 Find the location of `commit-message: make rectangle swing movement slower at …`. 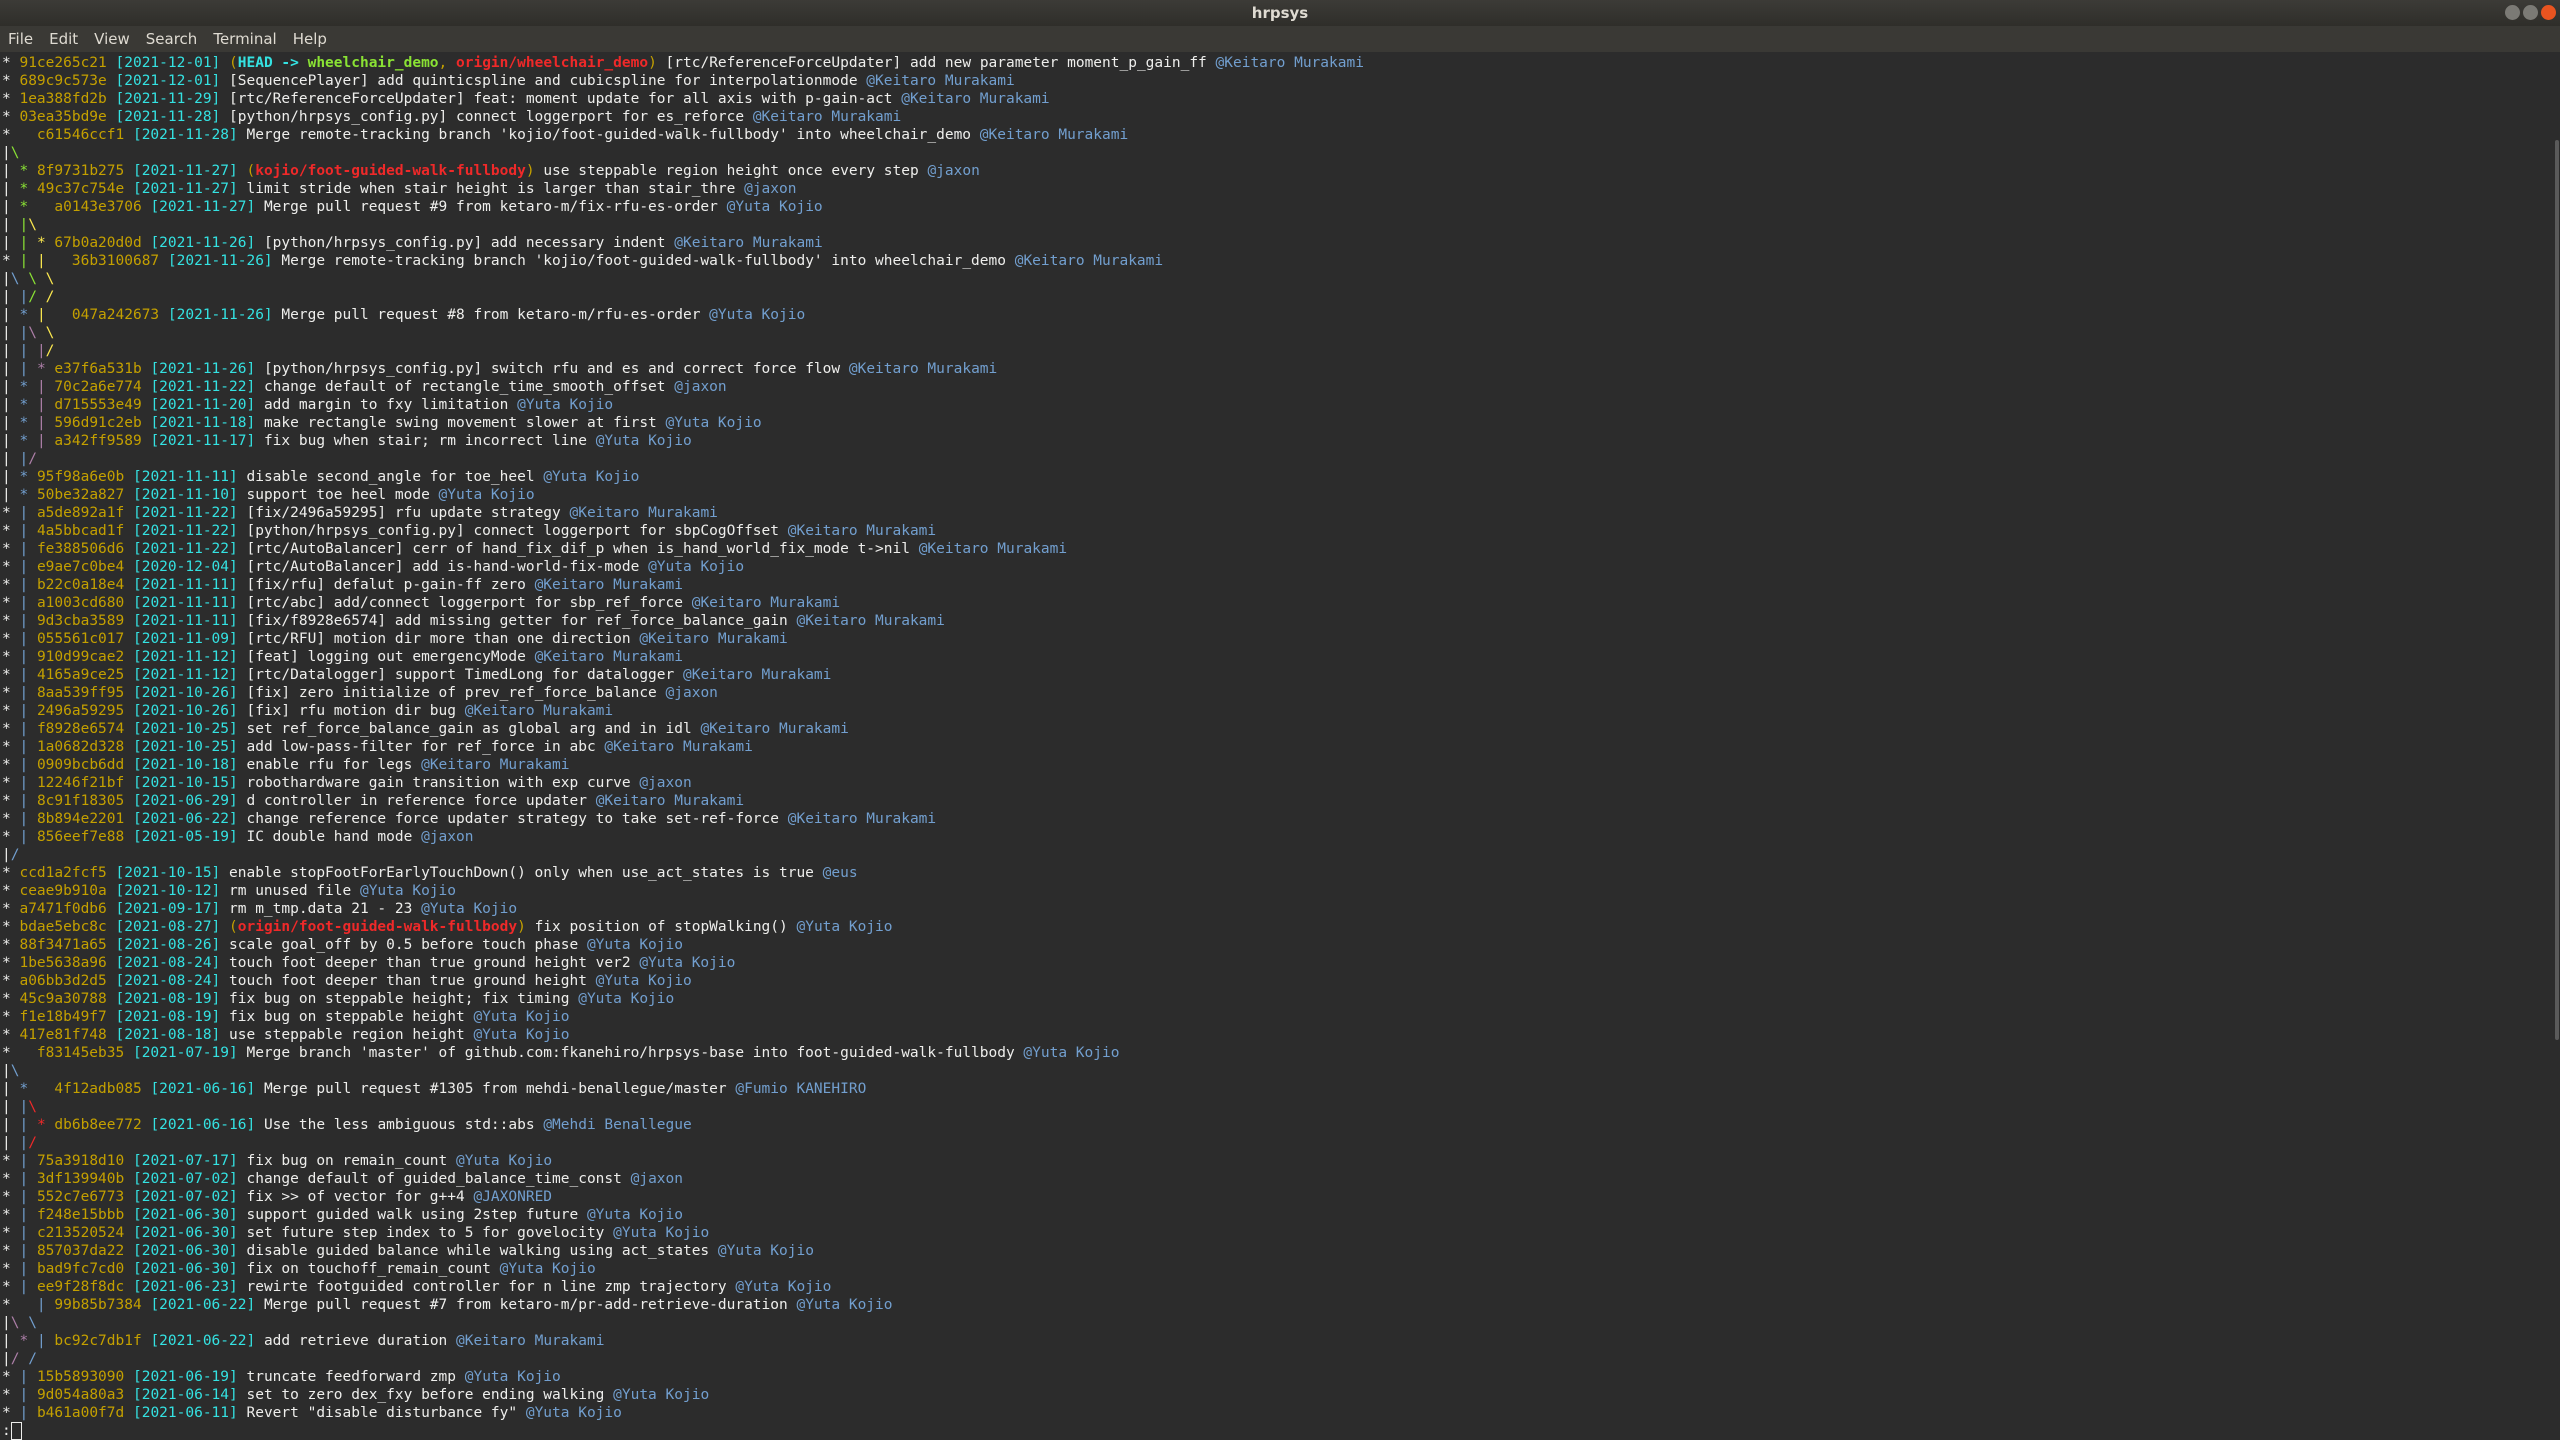

commit-message: make rectangle swing movement slower at … is located at coordinates (460, 423).